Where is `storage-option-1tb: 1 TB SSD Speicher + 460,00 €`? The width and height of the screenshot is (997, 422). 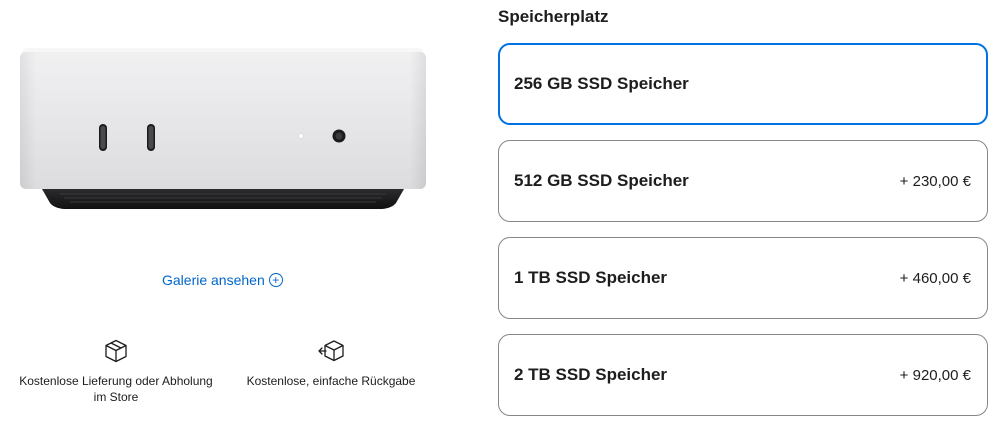
storage-option-1tb: 1 TB SSD Speicher + 460,00 € is located at coordinates (743, 278).